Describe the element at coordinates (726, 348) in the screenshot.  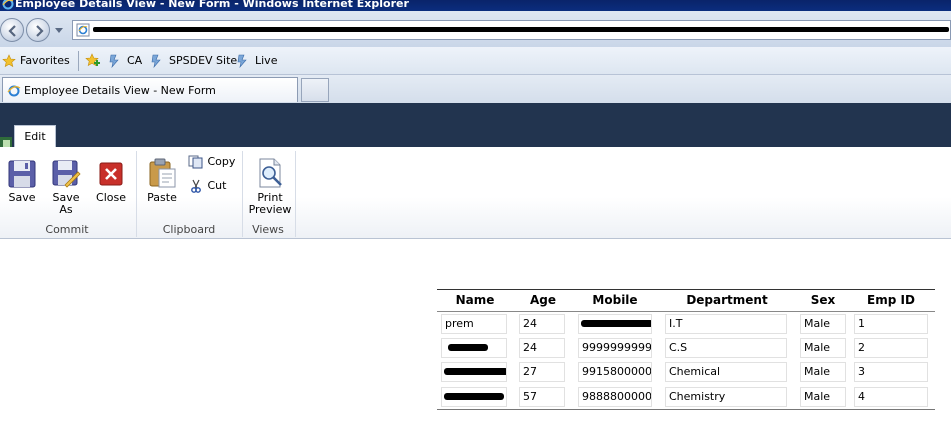
I see `cell-department: C.S` at that location.